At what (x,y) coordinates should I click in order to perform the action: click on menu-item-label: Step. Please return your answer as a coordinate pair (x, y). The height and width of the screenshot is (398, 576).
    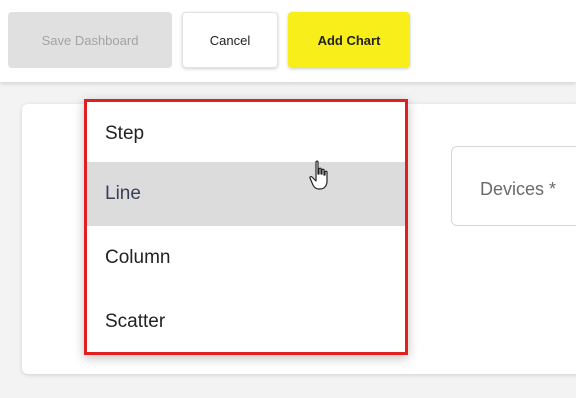
    Looking at the image, I should click on (125, 133).